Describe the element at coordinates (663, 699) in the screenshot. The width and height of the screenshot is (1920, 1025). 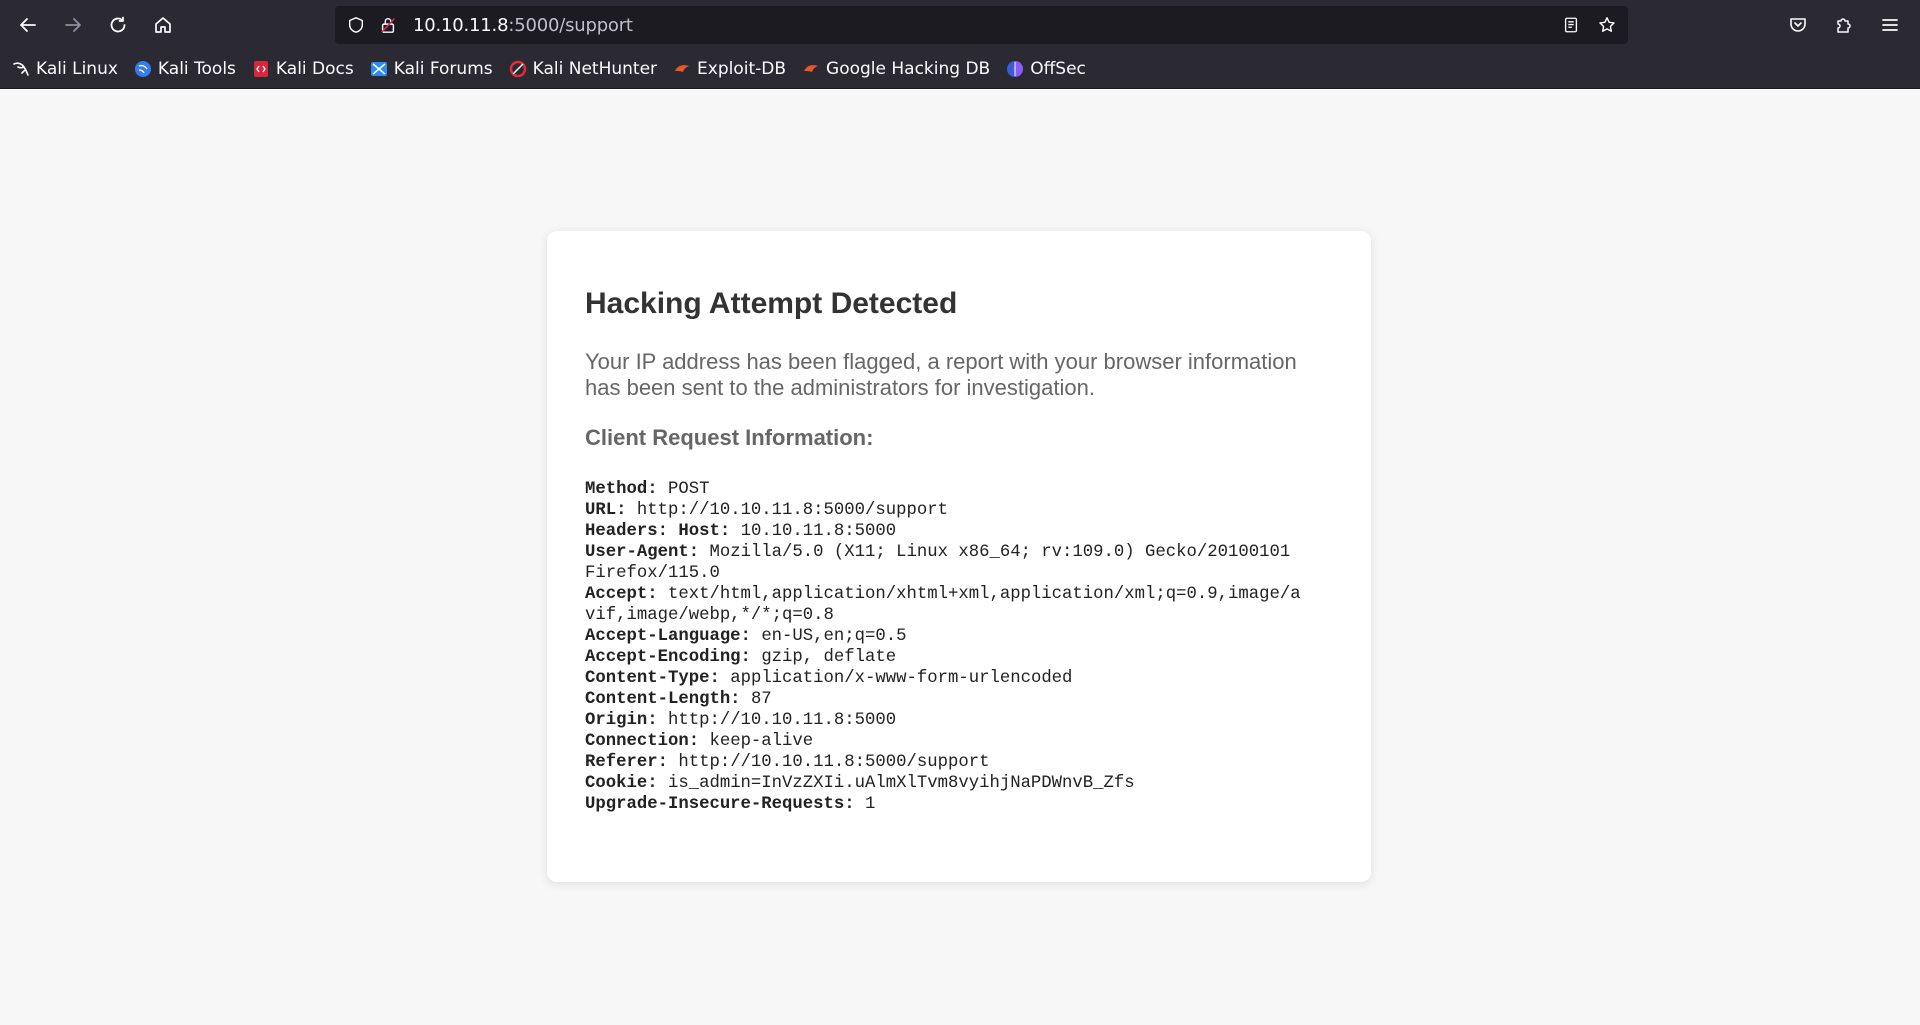
I see `header-key: Content-Length:` at that location.